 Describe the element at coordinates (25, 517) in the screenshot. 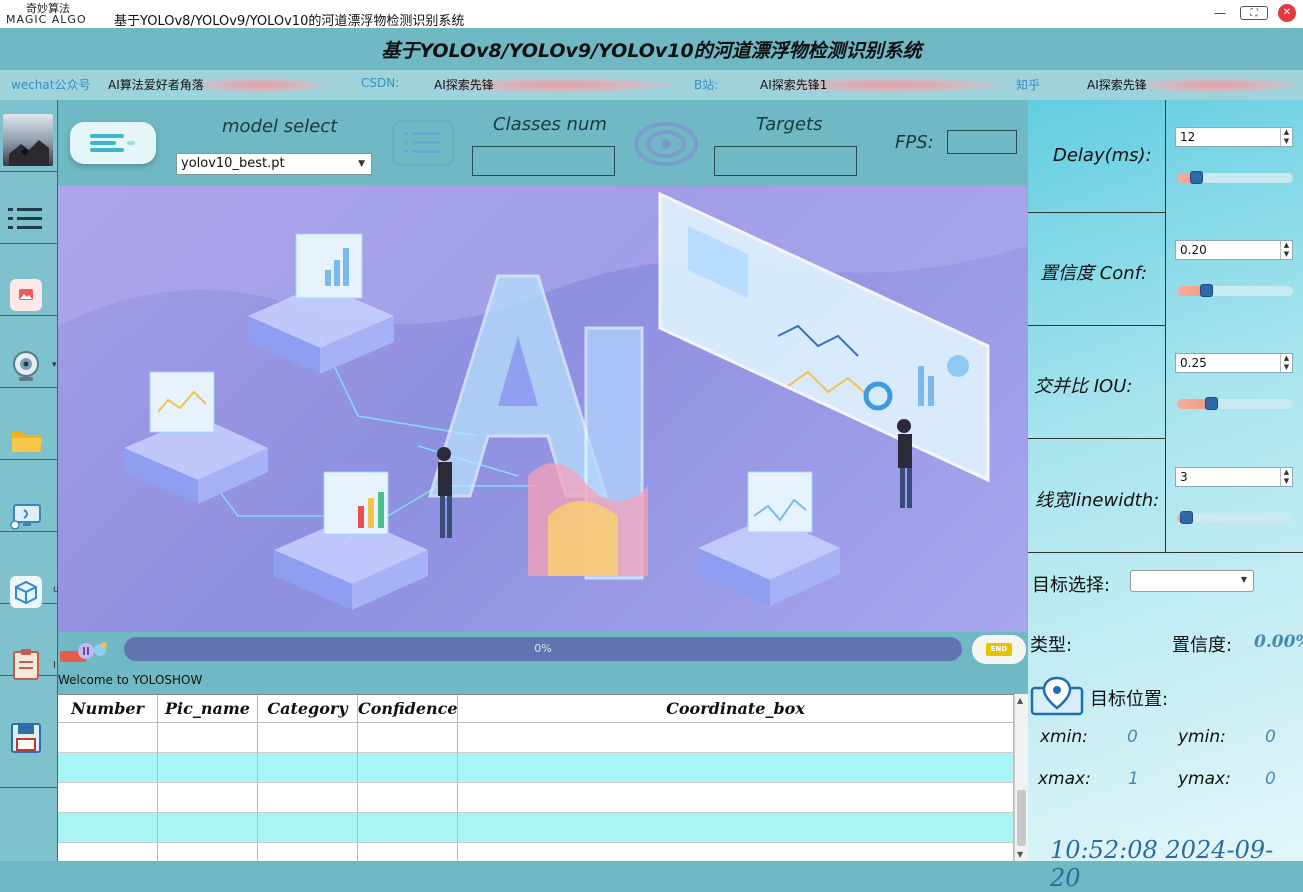

I see `screen-cast-icon` at that location.